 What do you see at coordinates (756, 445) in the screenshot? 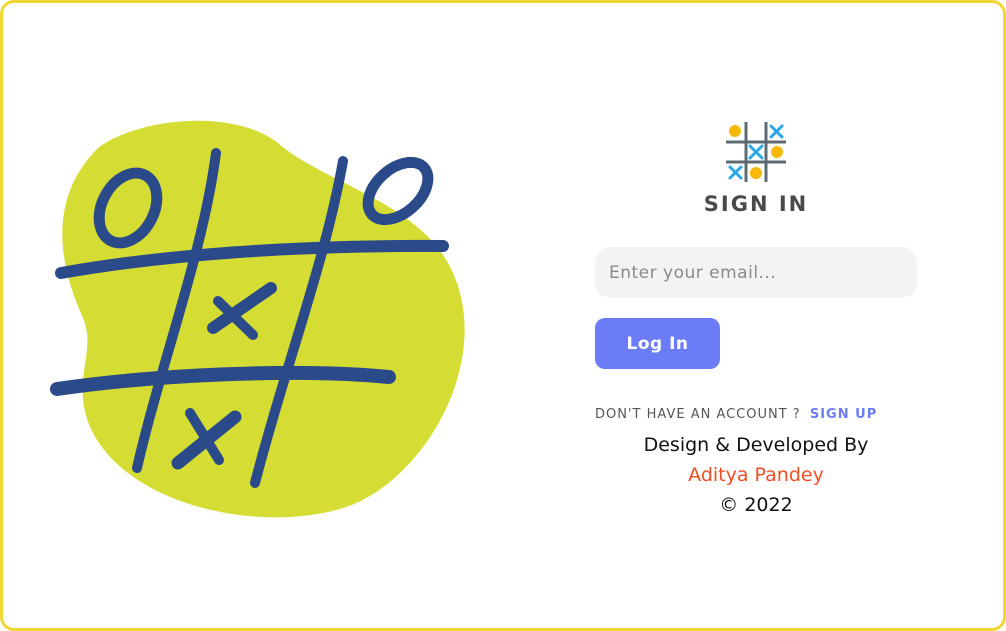
I see `credits-line: Design & Developed By` at bounding box center [756, 445].